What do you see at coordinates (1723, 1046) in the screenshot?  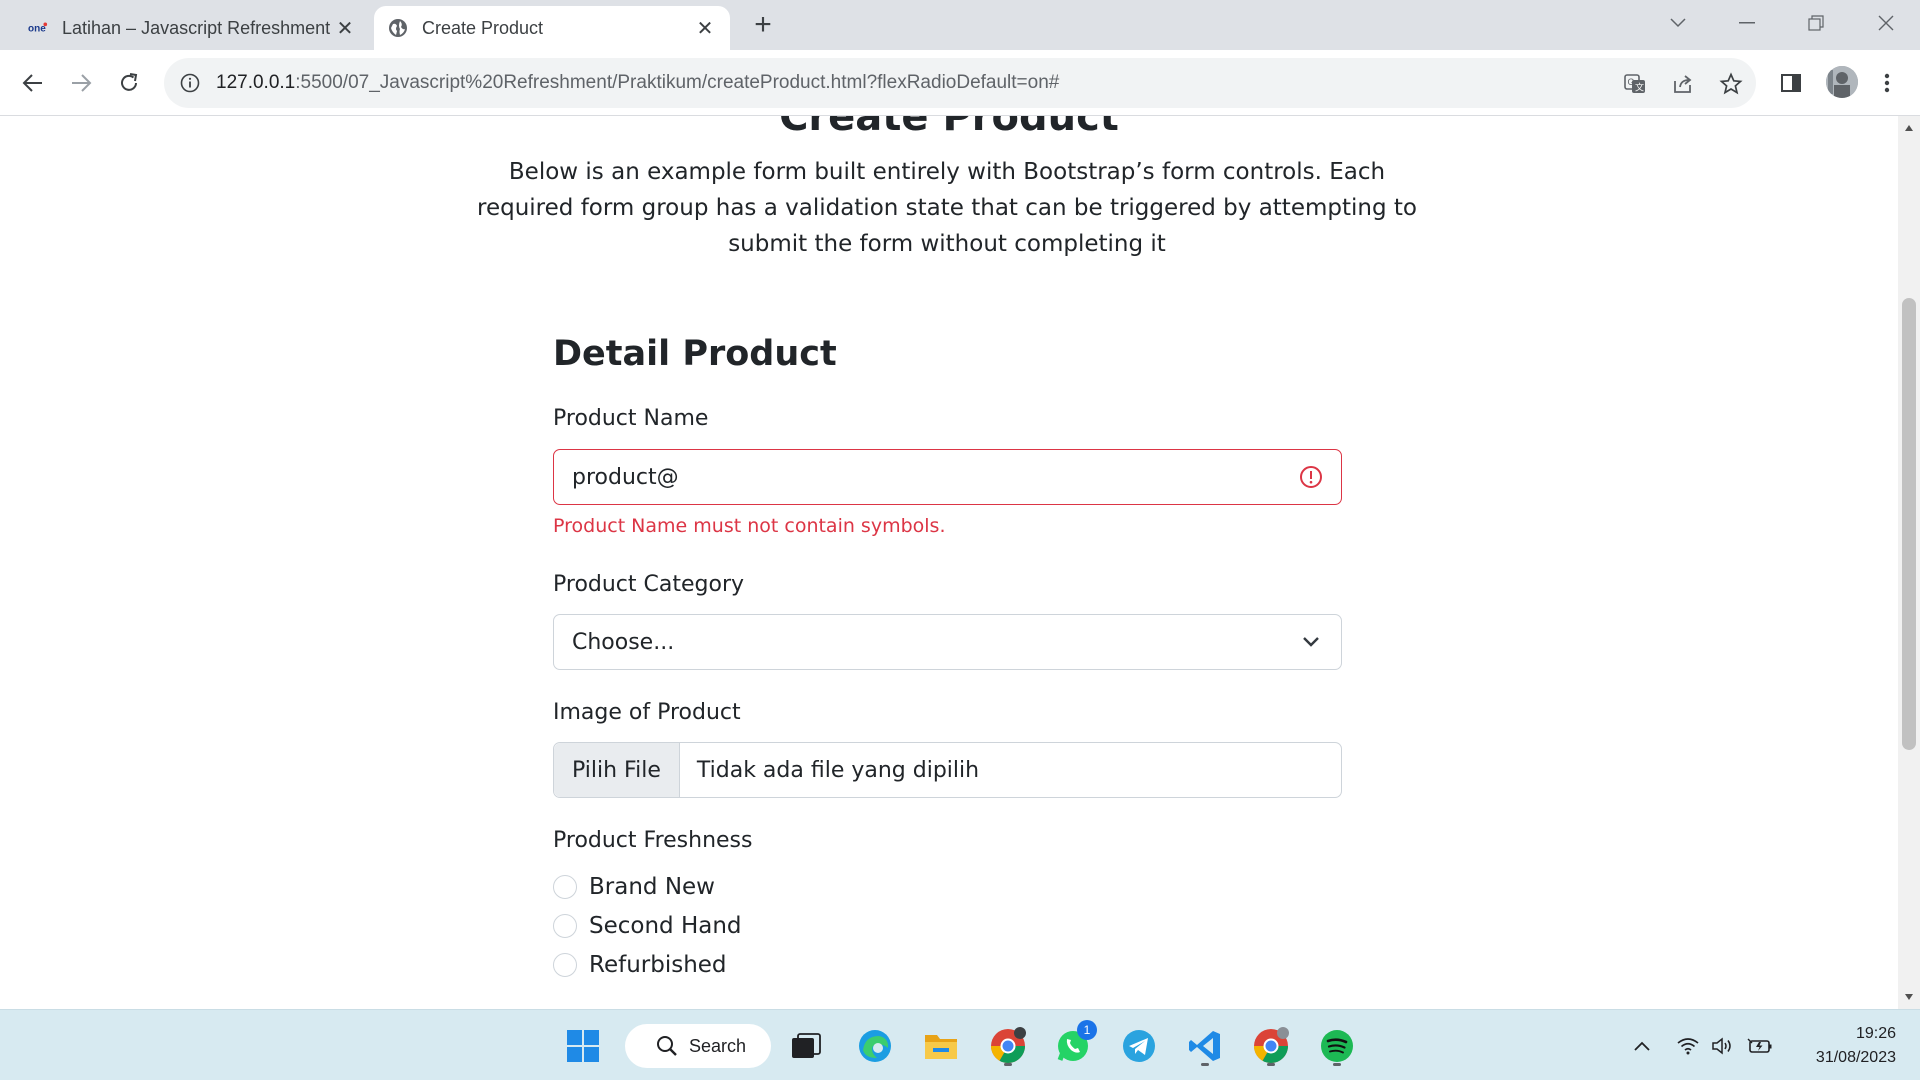 I see `volume-icon` at bounding box center [1723, 1046].